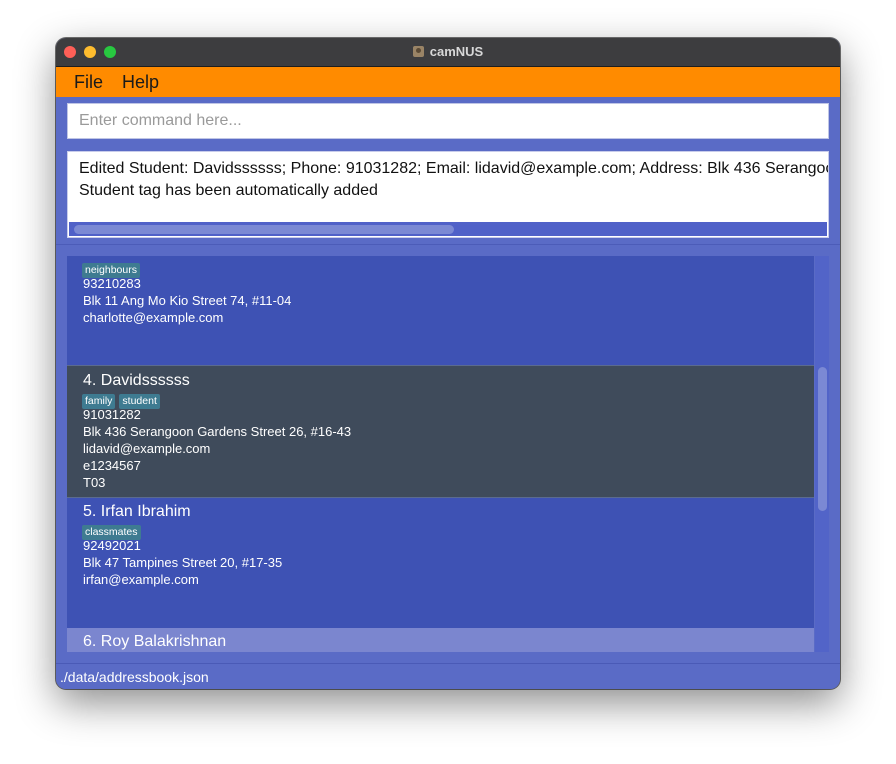  I want to click on command-input, so click(448, 121).